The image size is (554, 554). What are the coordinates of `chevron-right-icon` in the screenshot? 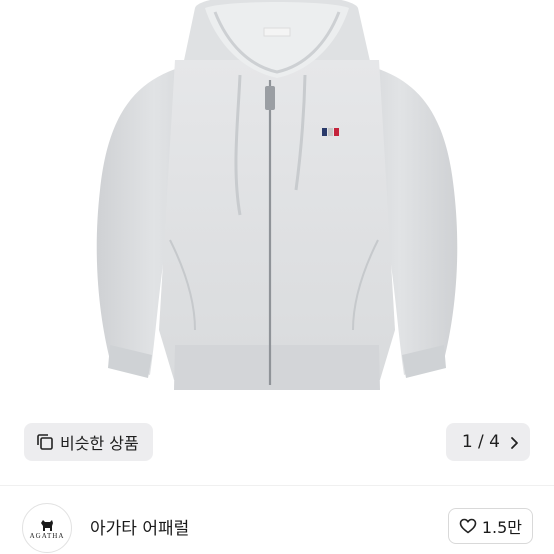 It's located at (514, 442).